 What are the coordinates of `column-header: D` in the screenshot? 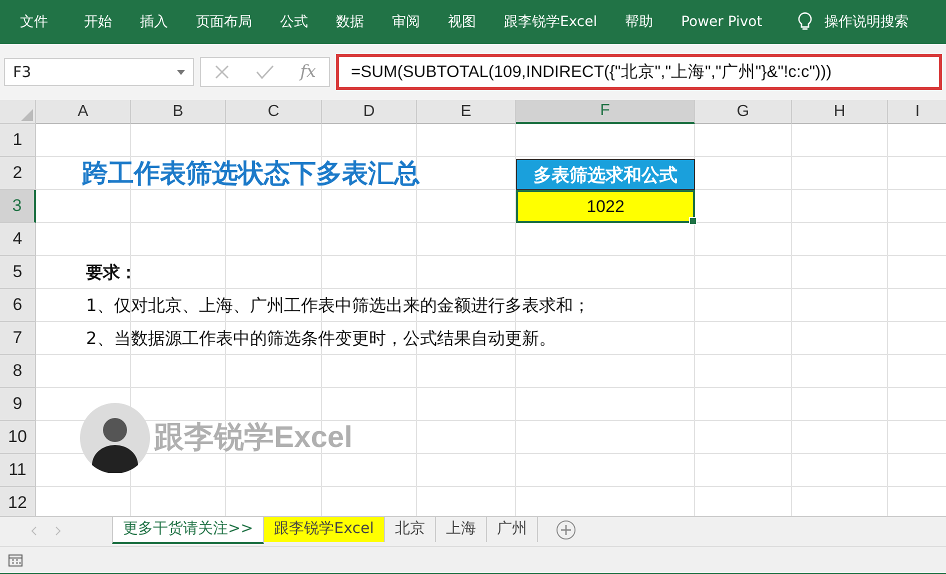 It's located at (369, 112).